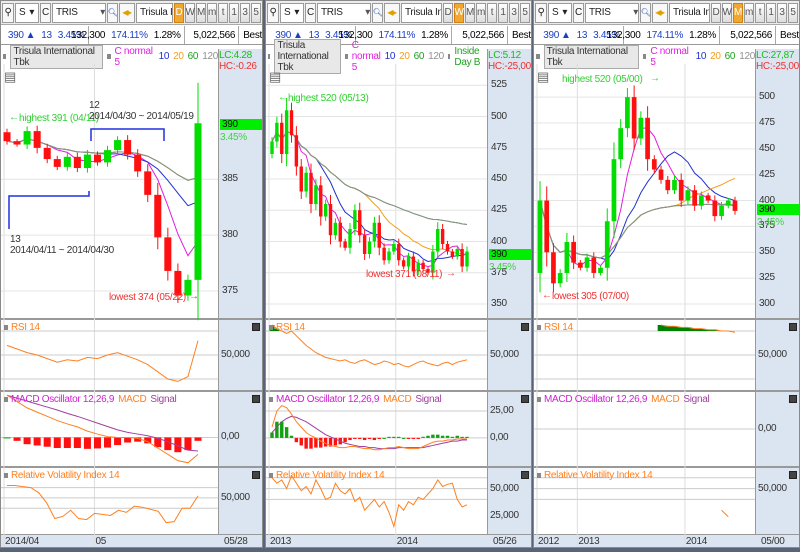 Image resolution: width=800 pixels, height=552 pixels. Describe the element at coordinates (547, 295) in the screenshot. I see `lowest-arrow-icon: ←` at that location.